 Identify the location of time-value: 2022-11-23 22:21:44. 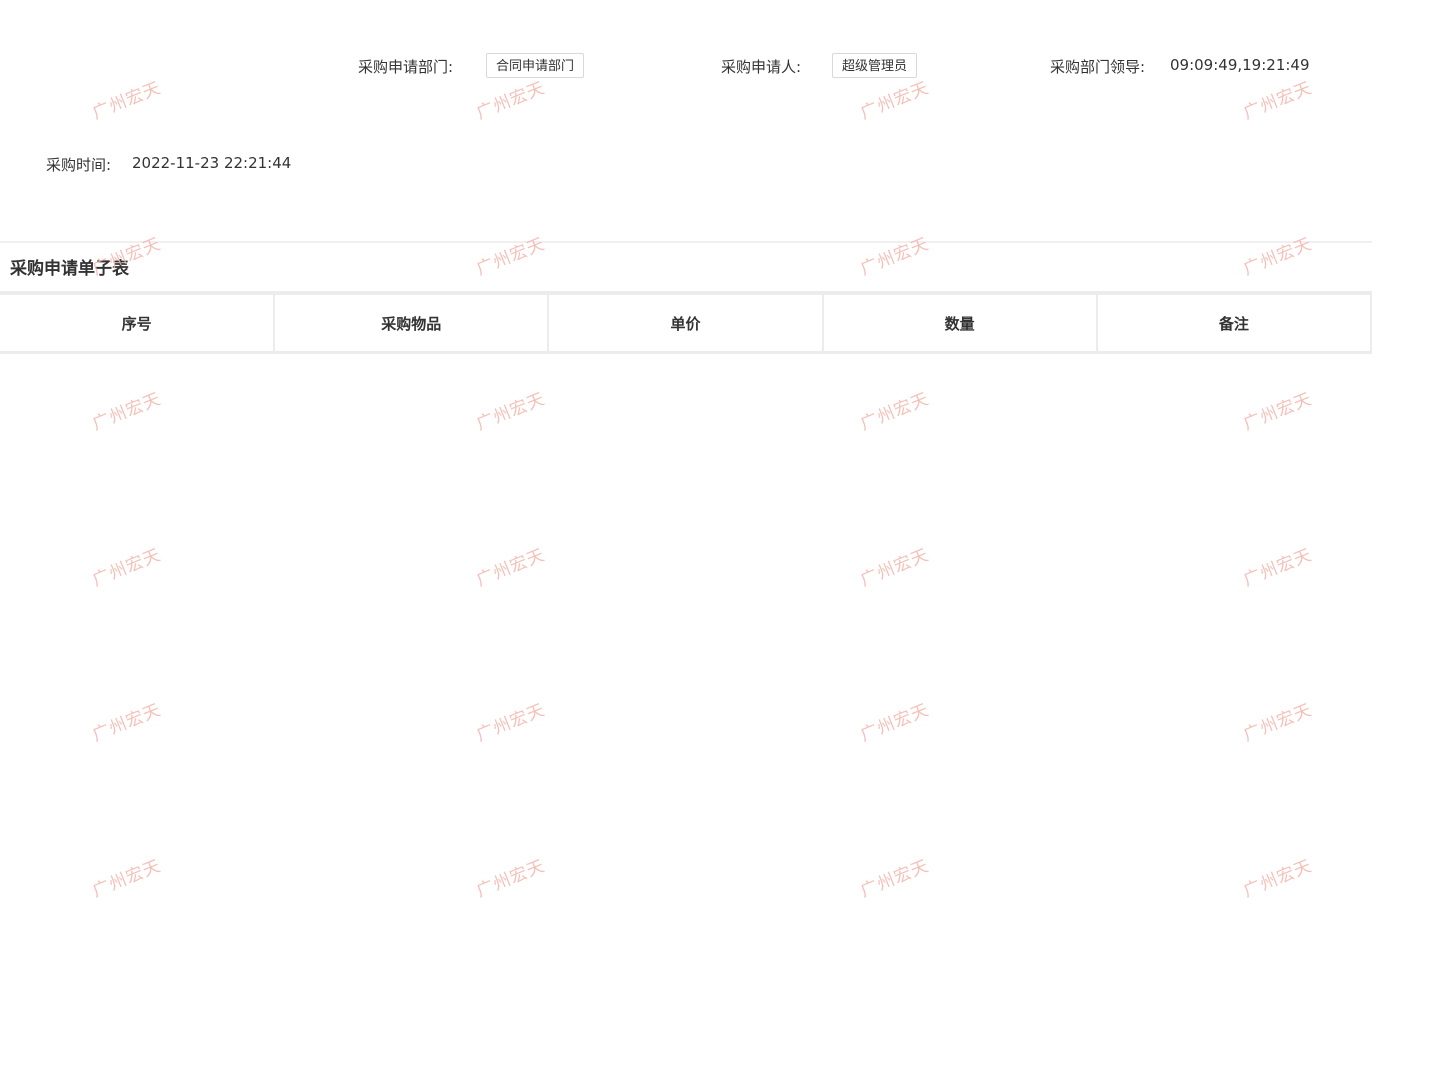
(212, 163).